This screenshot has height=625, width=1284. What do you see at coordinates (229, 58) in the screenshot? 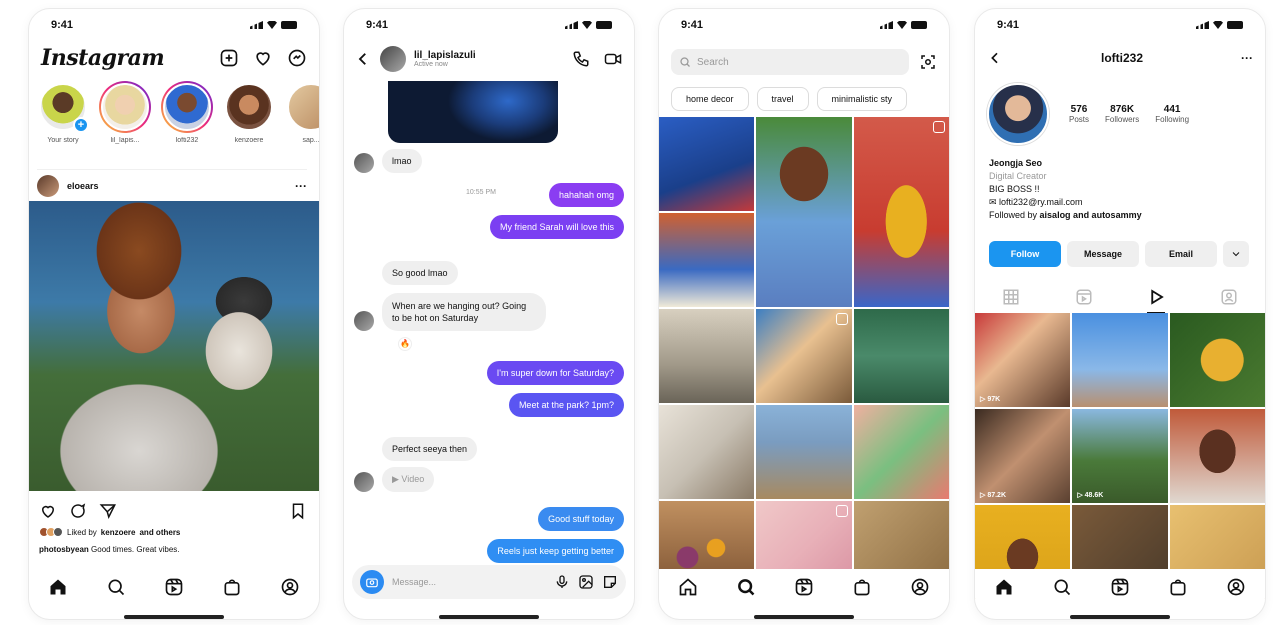
I see `new-post-icon` at bounding box center [229, 58].